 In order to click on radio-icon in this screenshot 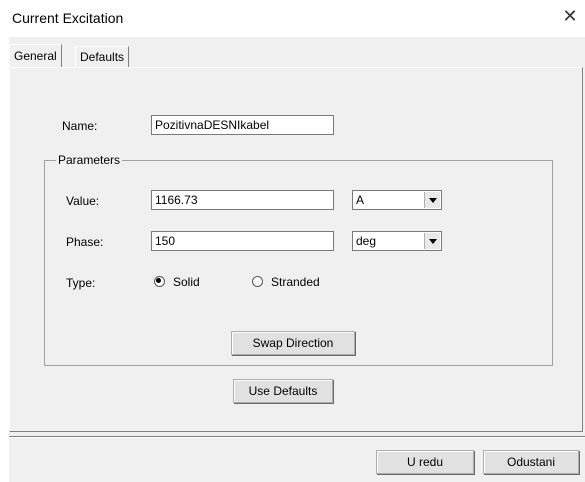, I will do `click(257, 281)`.